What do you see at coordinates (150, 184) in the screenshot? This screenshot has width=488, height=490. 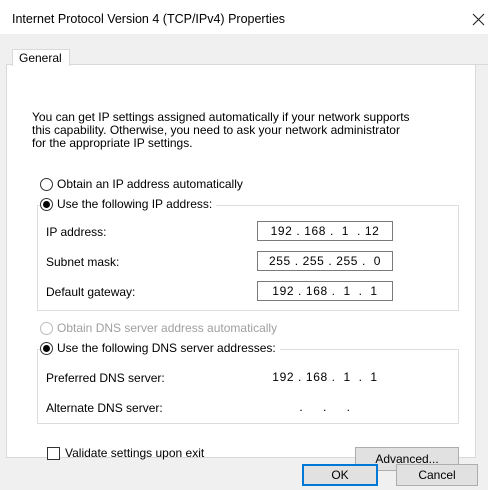 I see `radio-label: Obtain an IP address automatically` at bounding box center [150, 184].